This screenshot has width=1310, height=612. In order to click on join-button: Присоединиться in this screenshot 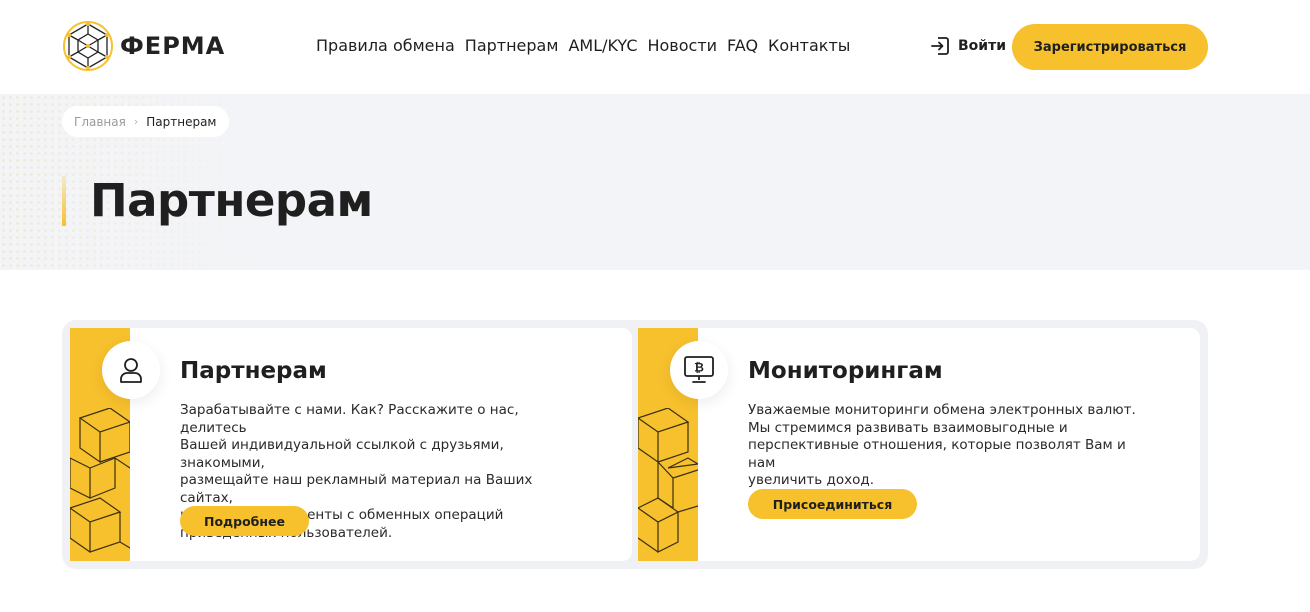, I will do `click(832, 504)`.